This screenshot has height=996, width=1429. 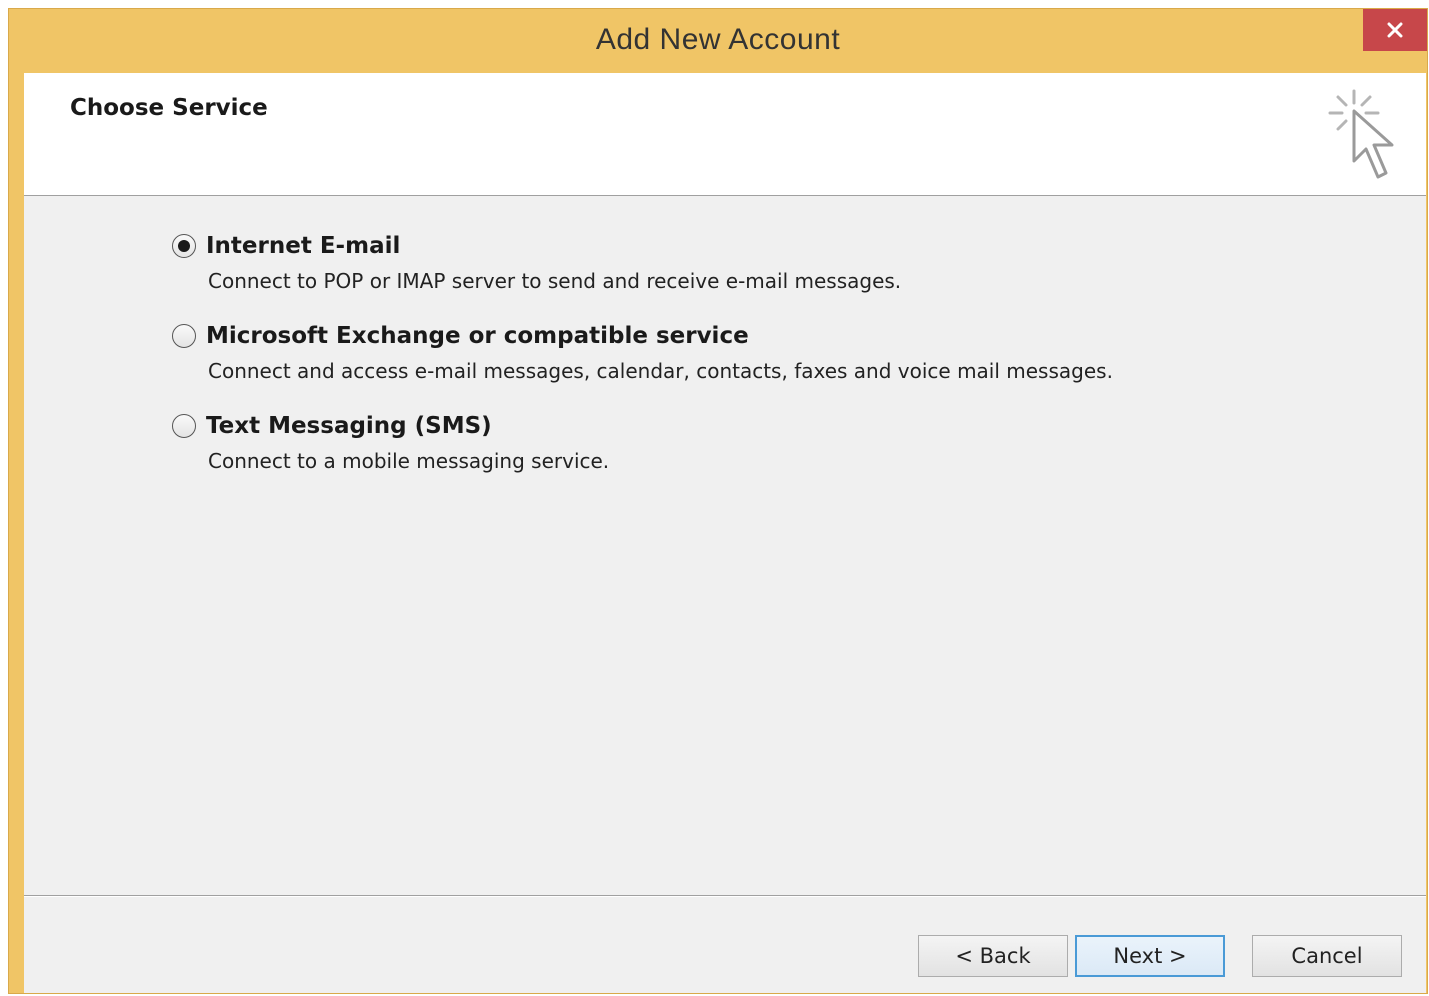 I want to click on option-description: Connect to a mobile messaging service., so click(x=409, y=461).